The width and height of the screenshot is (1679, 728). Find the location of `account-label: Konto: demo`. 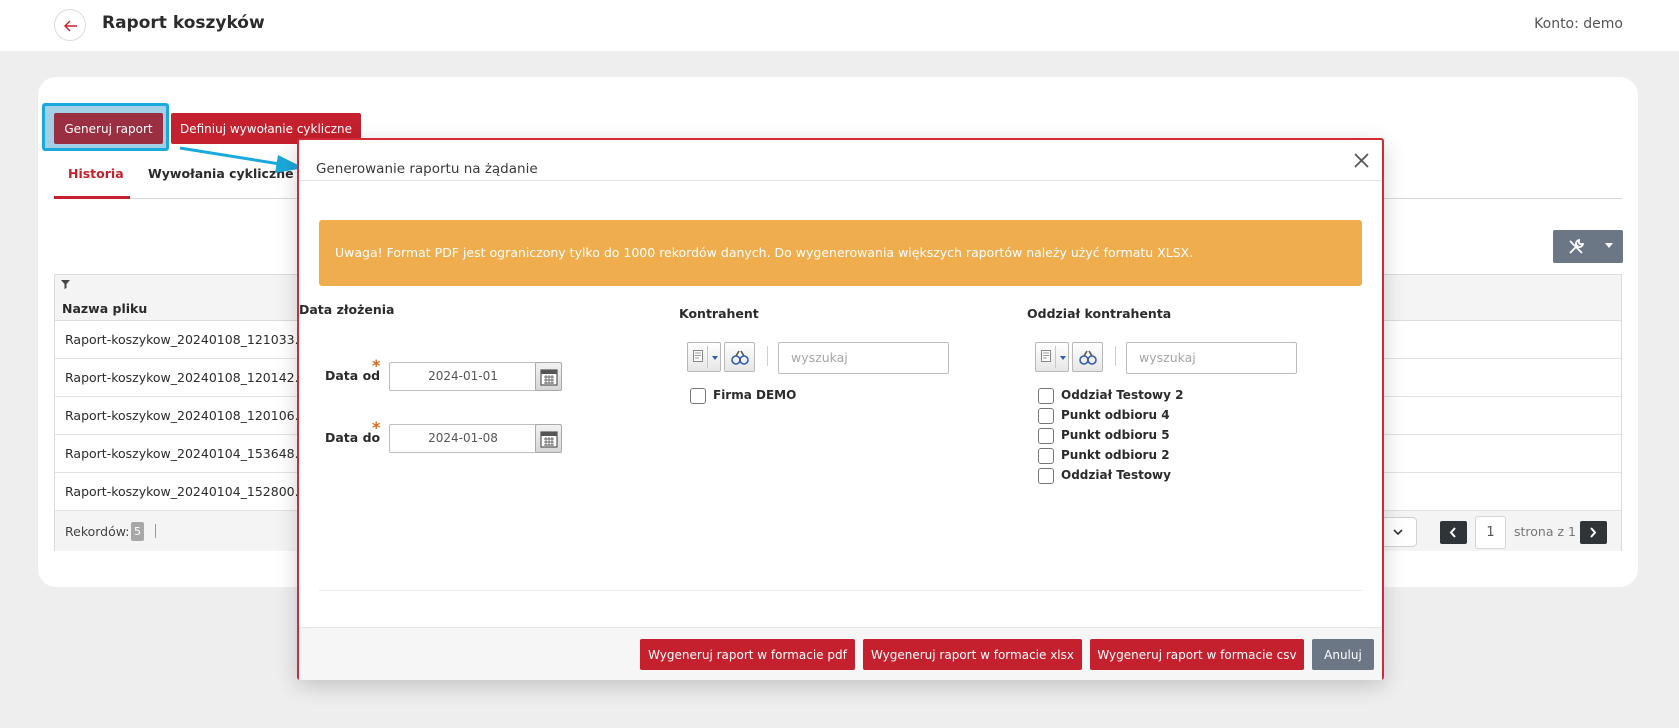

account-label: Konto: demo is located at coordinates (1578, 24).